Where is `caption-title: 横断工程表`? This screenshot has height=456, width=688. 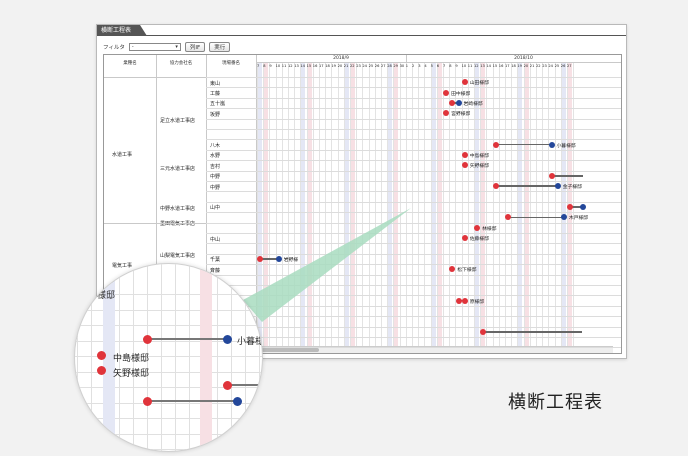 caption-title: 横断工程表 is located at coordinates (555, 402).